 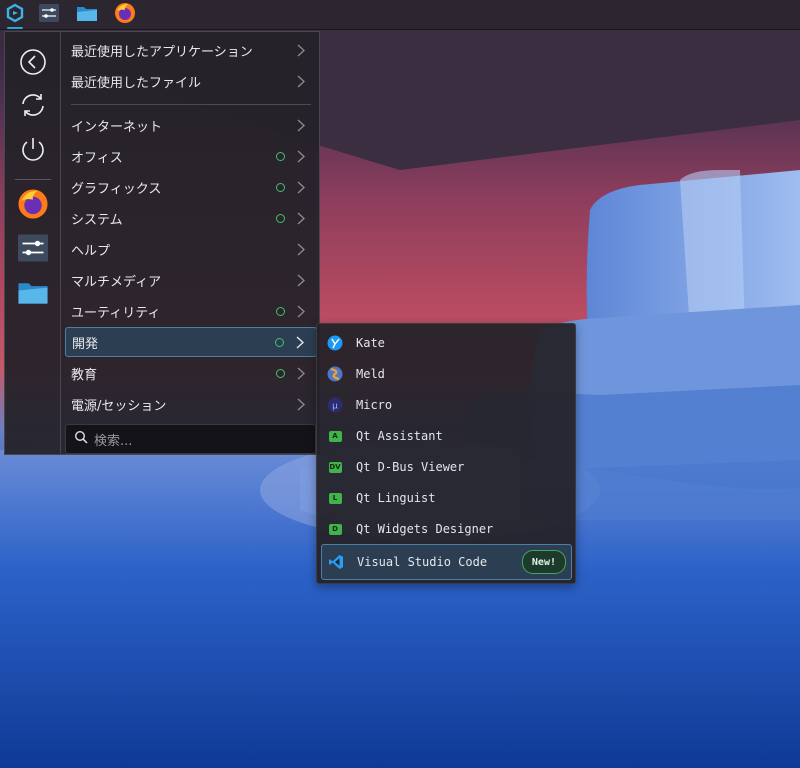 I want to click on power-icon, so click(x=33, y=151).